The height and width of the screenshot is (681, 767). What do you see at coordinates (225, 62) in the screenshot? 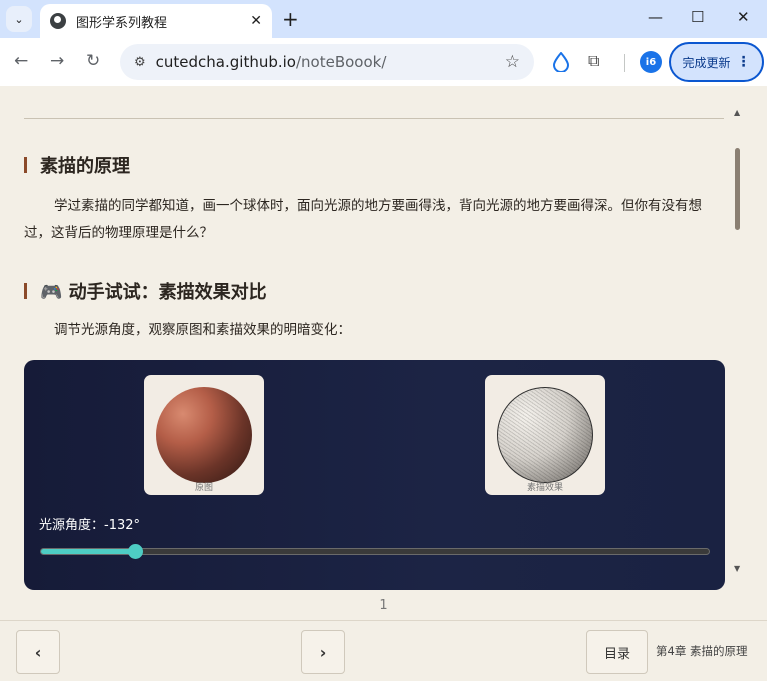
I see `url-host: cutedcha.github.io` at bounding box center [225, 62].